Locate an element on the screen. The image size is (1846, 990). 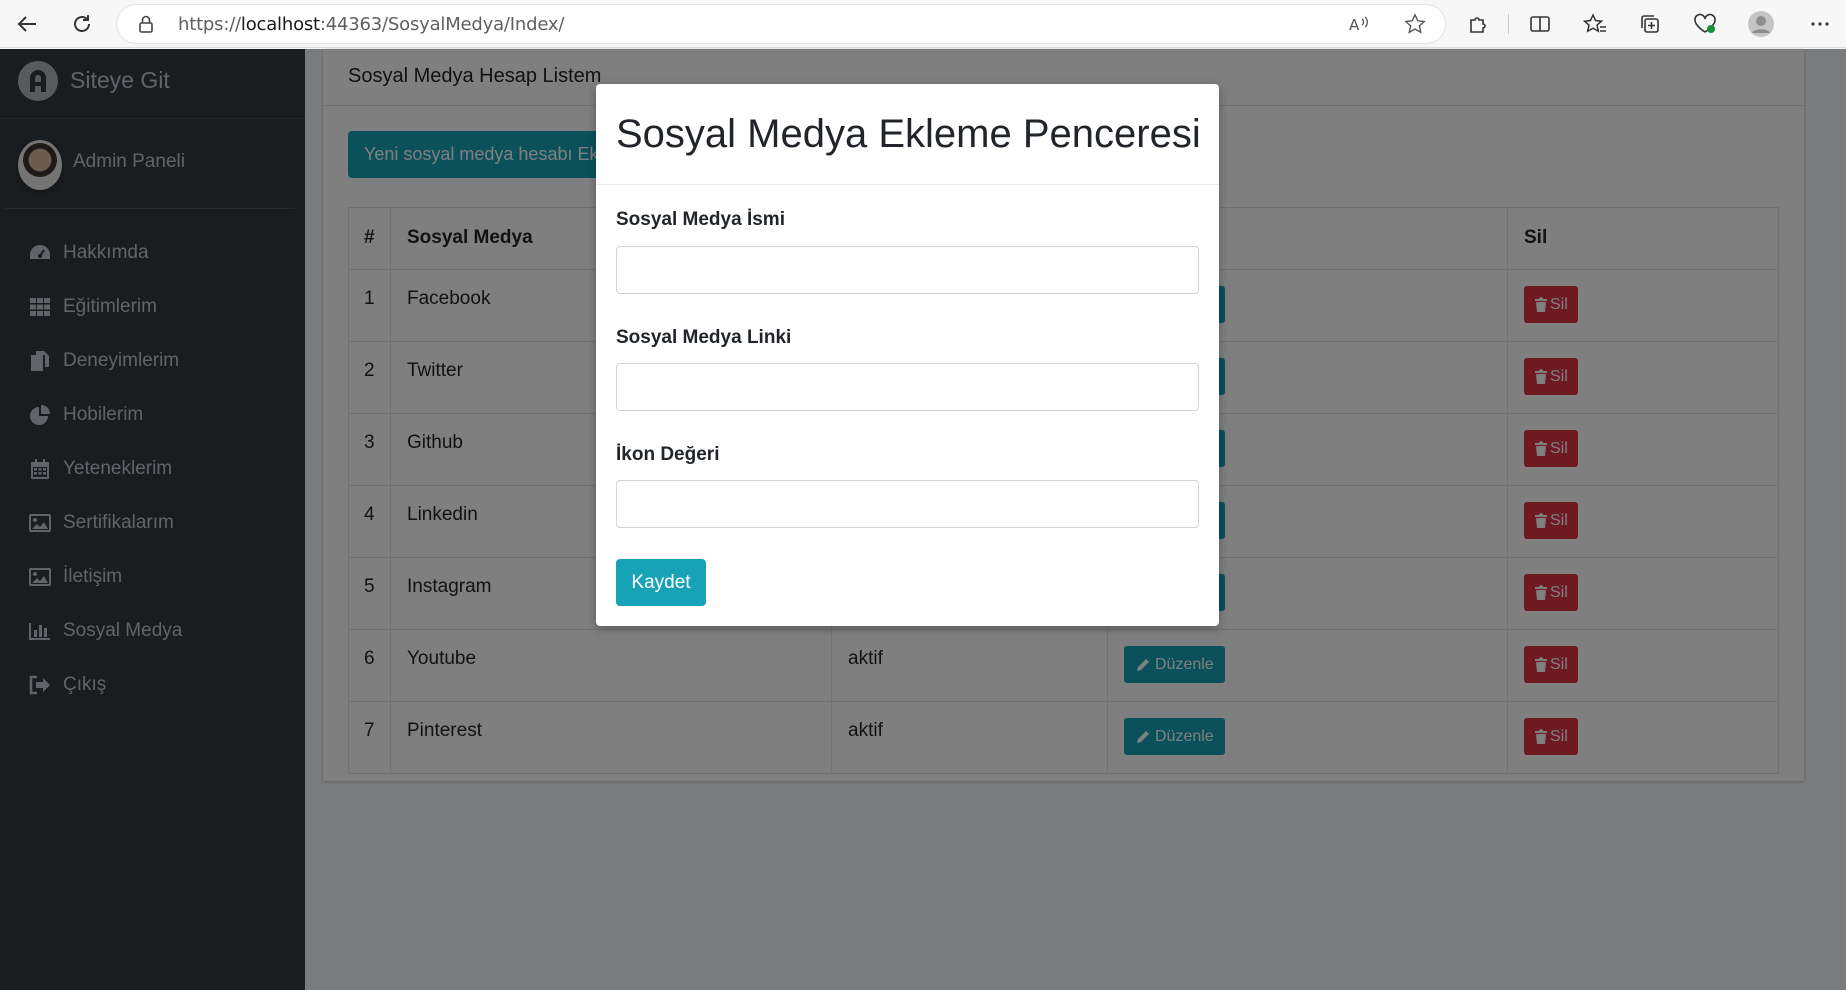
modal-header: Sosyal Medya Ekleme Penceresi is located at coordinates (907, 134).